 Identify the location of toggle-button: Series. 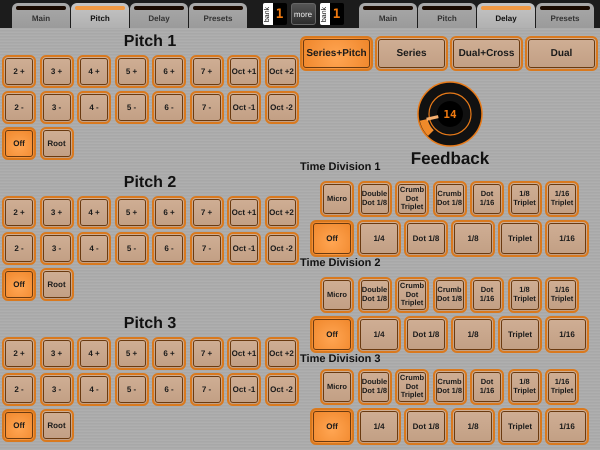
(411, 53).